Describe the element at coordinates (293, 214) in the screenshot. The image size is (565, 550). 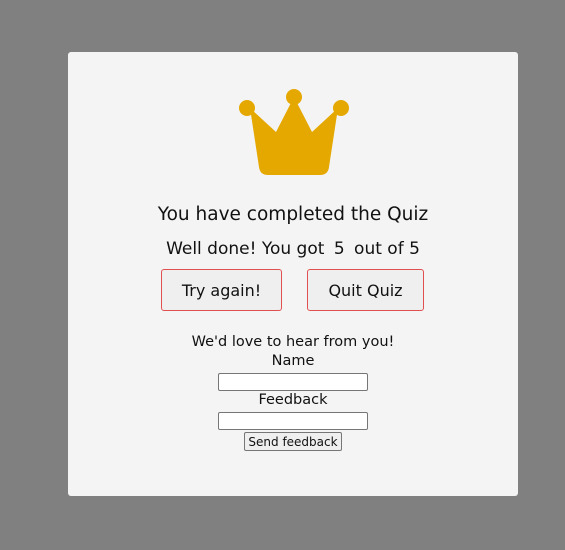
I see `result-title: You have completed the Quiz` at that location.